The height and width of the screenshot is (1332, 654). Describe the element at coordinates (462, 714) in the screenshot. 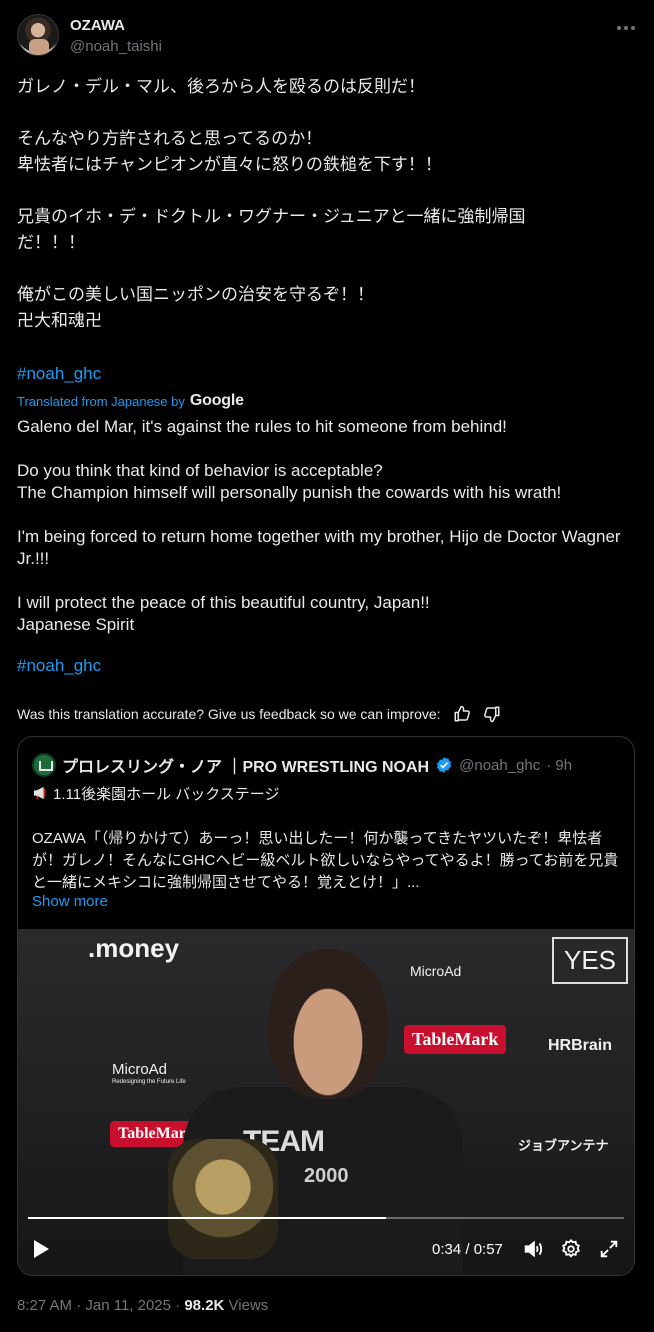

I see `thumbs-up-icon` at that location.